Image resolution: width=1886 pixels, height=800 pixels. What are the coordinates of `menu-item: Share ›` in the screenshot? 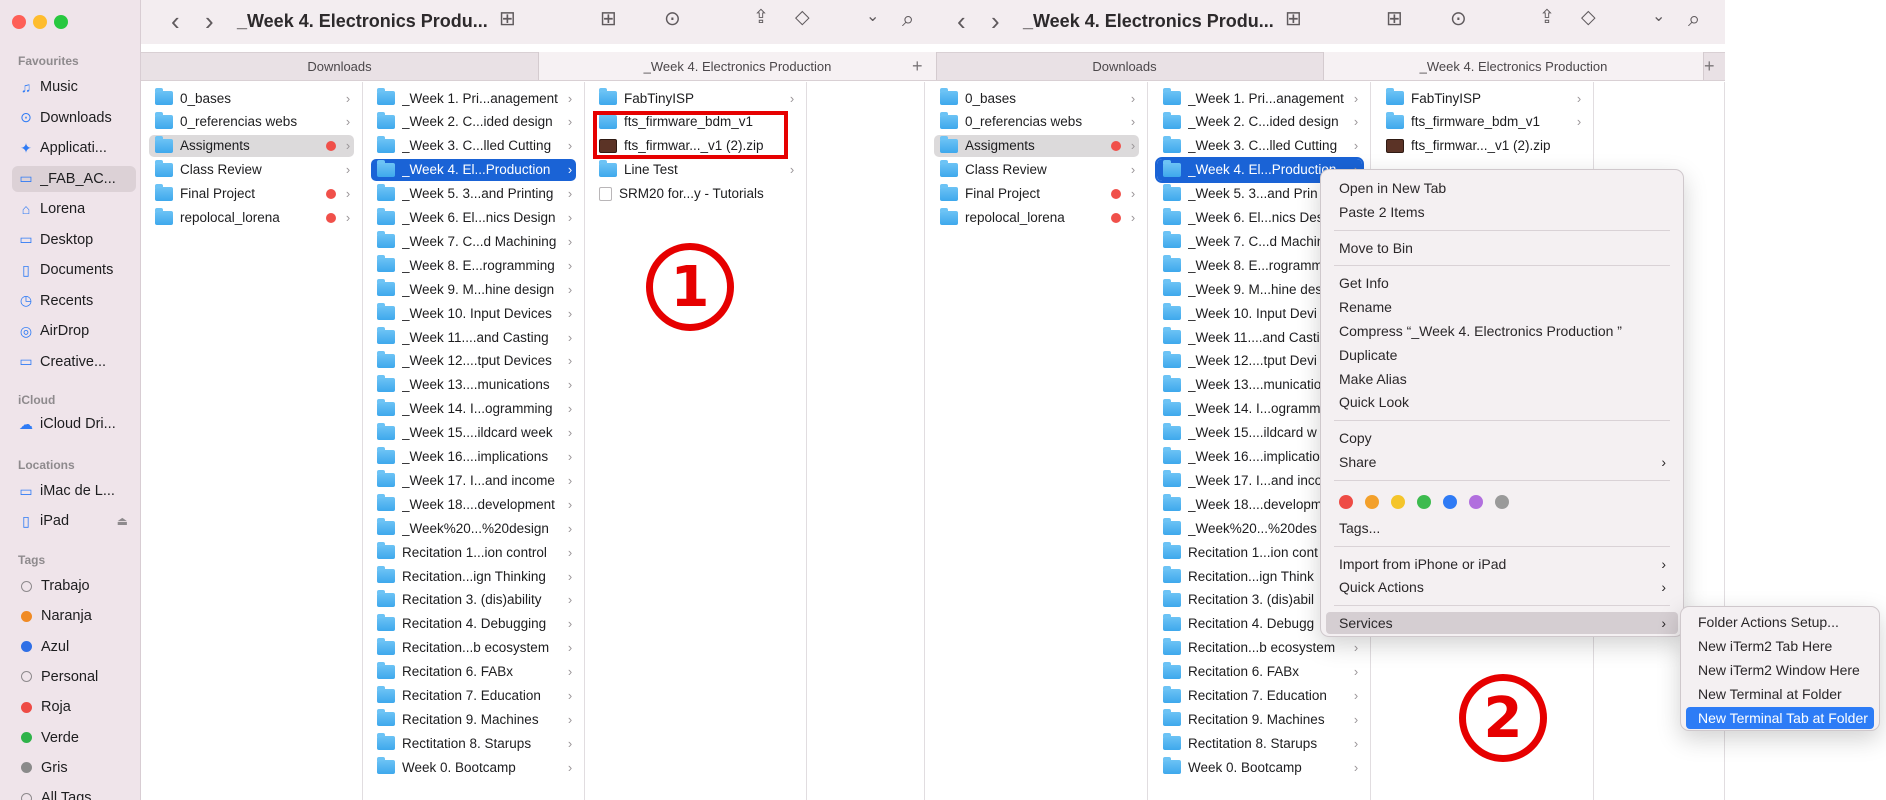 It's located at (1502, 462).